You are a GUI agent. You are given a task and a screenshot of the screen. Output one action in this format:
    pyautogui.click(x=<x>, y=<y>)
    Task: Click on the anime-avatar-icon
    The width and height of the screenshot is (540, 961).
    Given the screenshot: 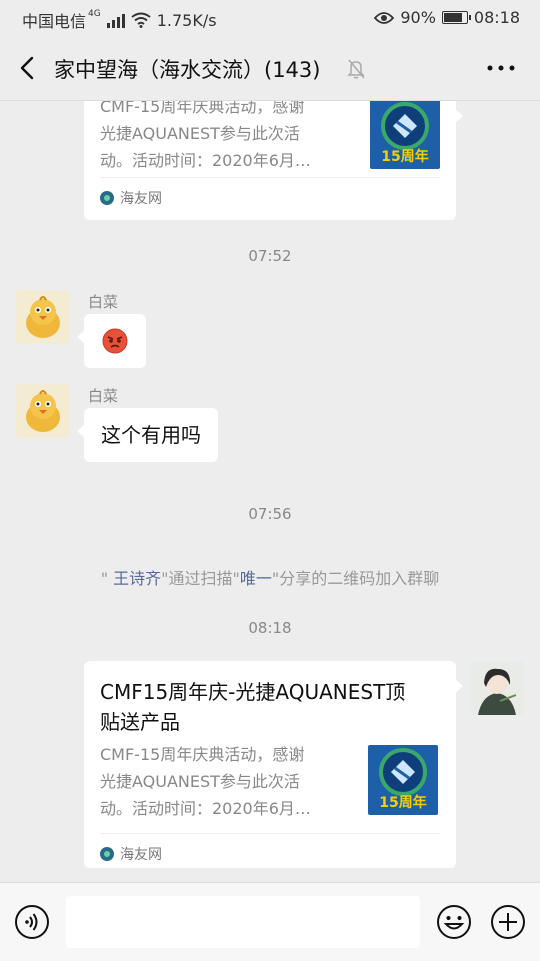 What is the action you would take?
    pyautogui.click(x=497, y=688)
    